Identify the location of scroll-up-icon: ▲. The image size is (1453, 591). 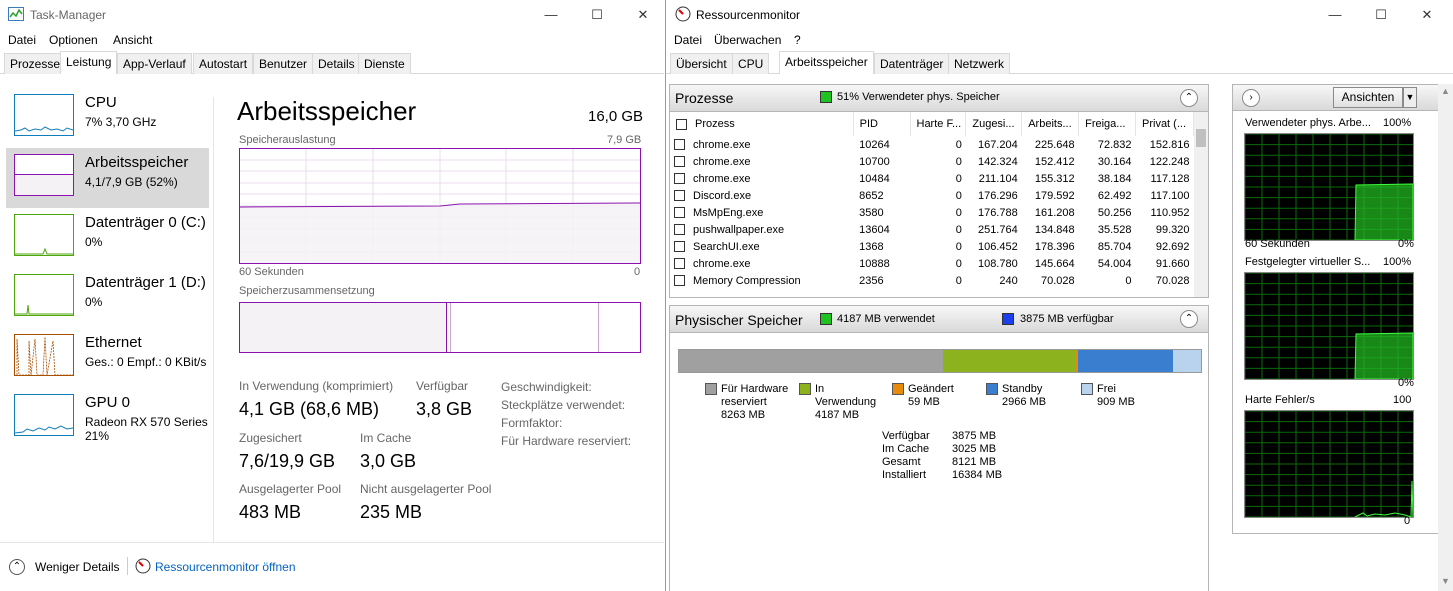
(1445, 91).